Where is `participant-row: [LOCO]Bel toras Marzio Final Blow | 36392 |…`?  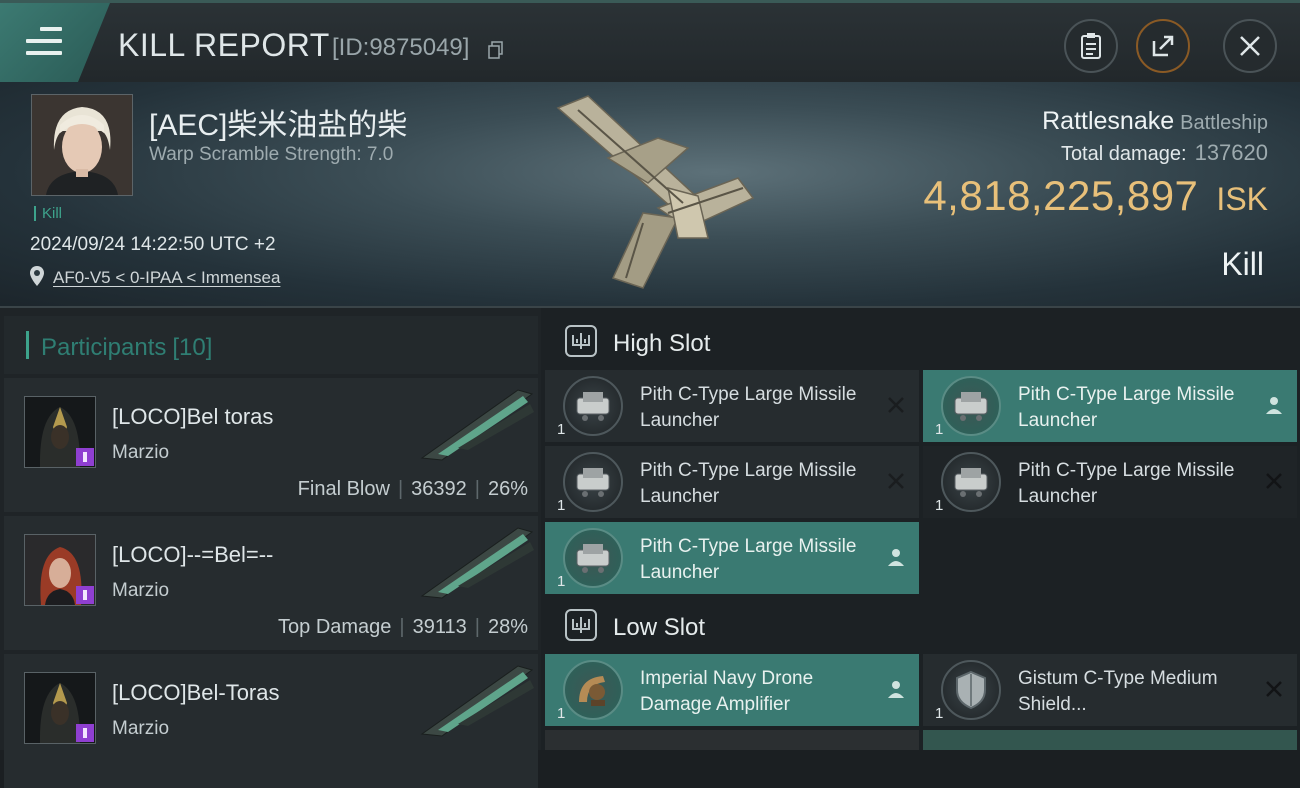 participant-row: [LOCO]Bel toras Marzio Final Blow | 36392 |… is located at coordinates (271, 445).